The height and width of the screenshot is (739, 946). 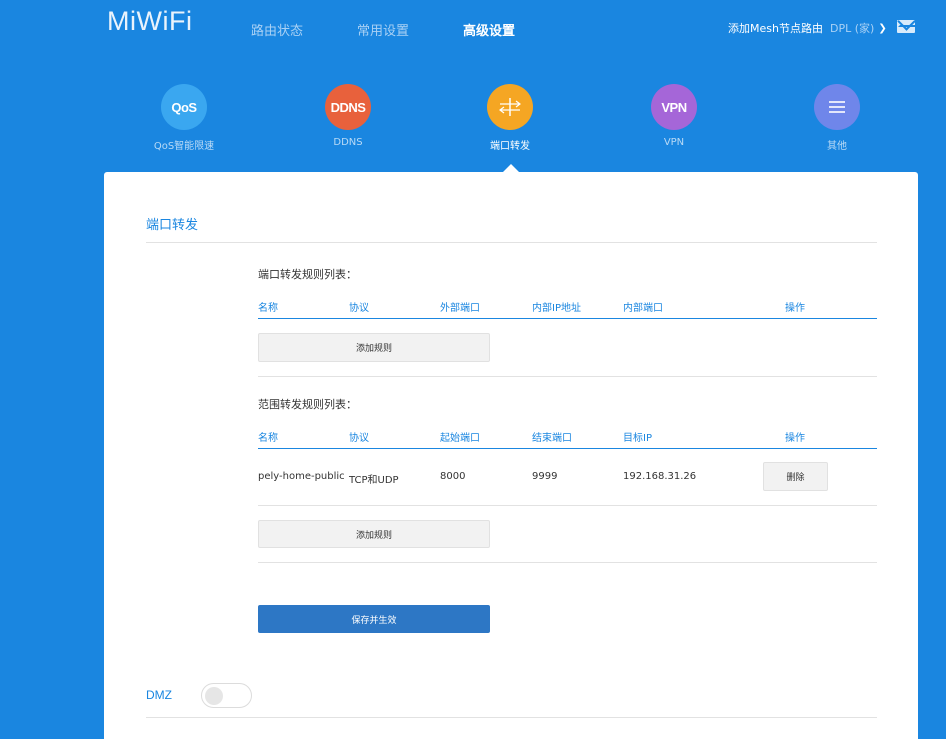 What do you see at coordinates (643, 308) in the screenshot?
I see `col-header-internal-port: 内部端口` at bounding box center [643, 308].